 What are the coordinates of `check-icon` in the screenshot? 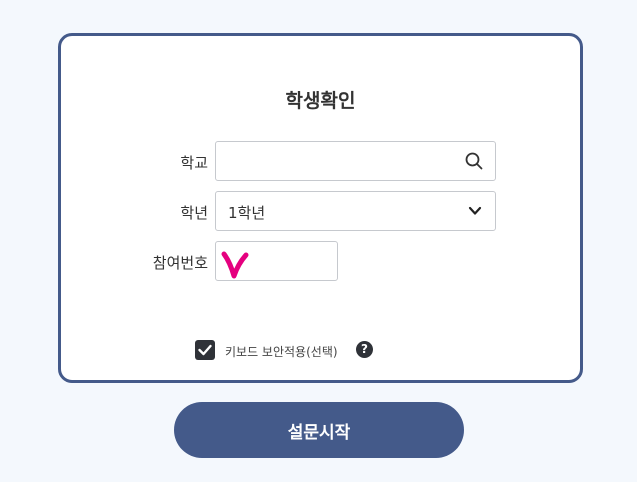 It's located at (205, 350).